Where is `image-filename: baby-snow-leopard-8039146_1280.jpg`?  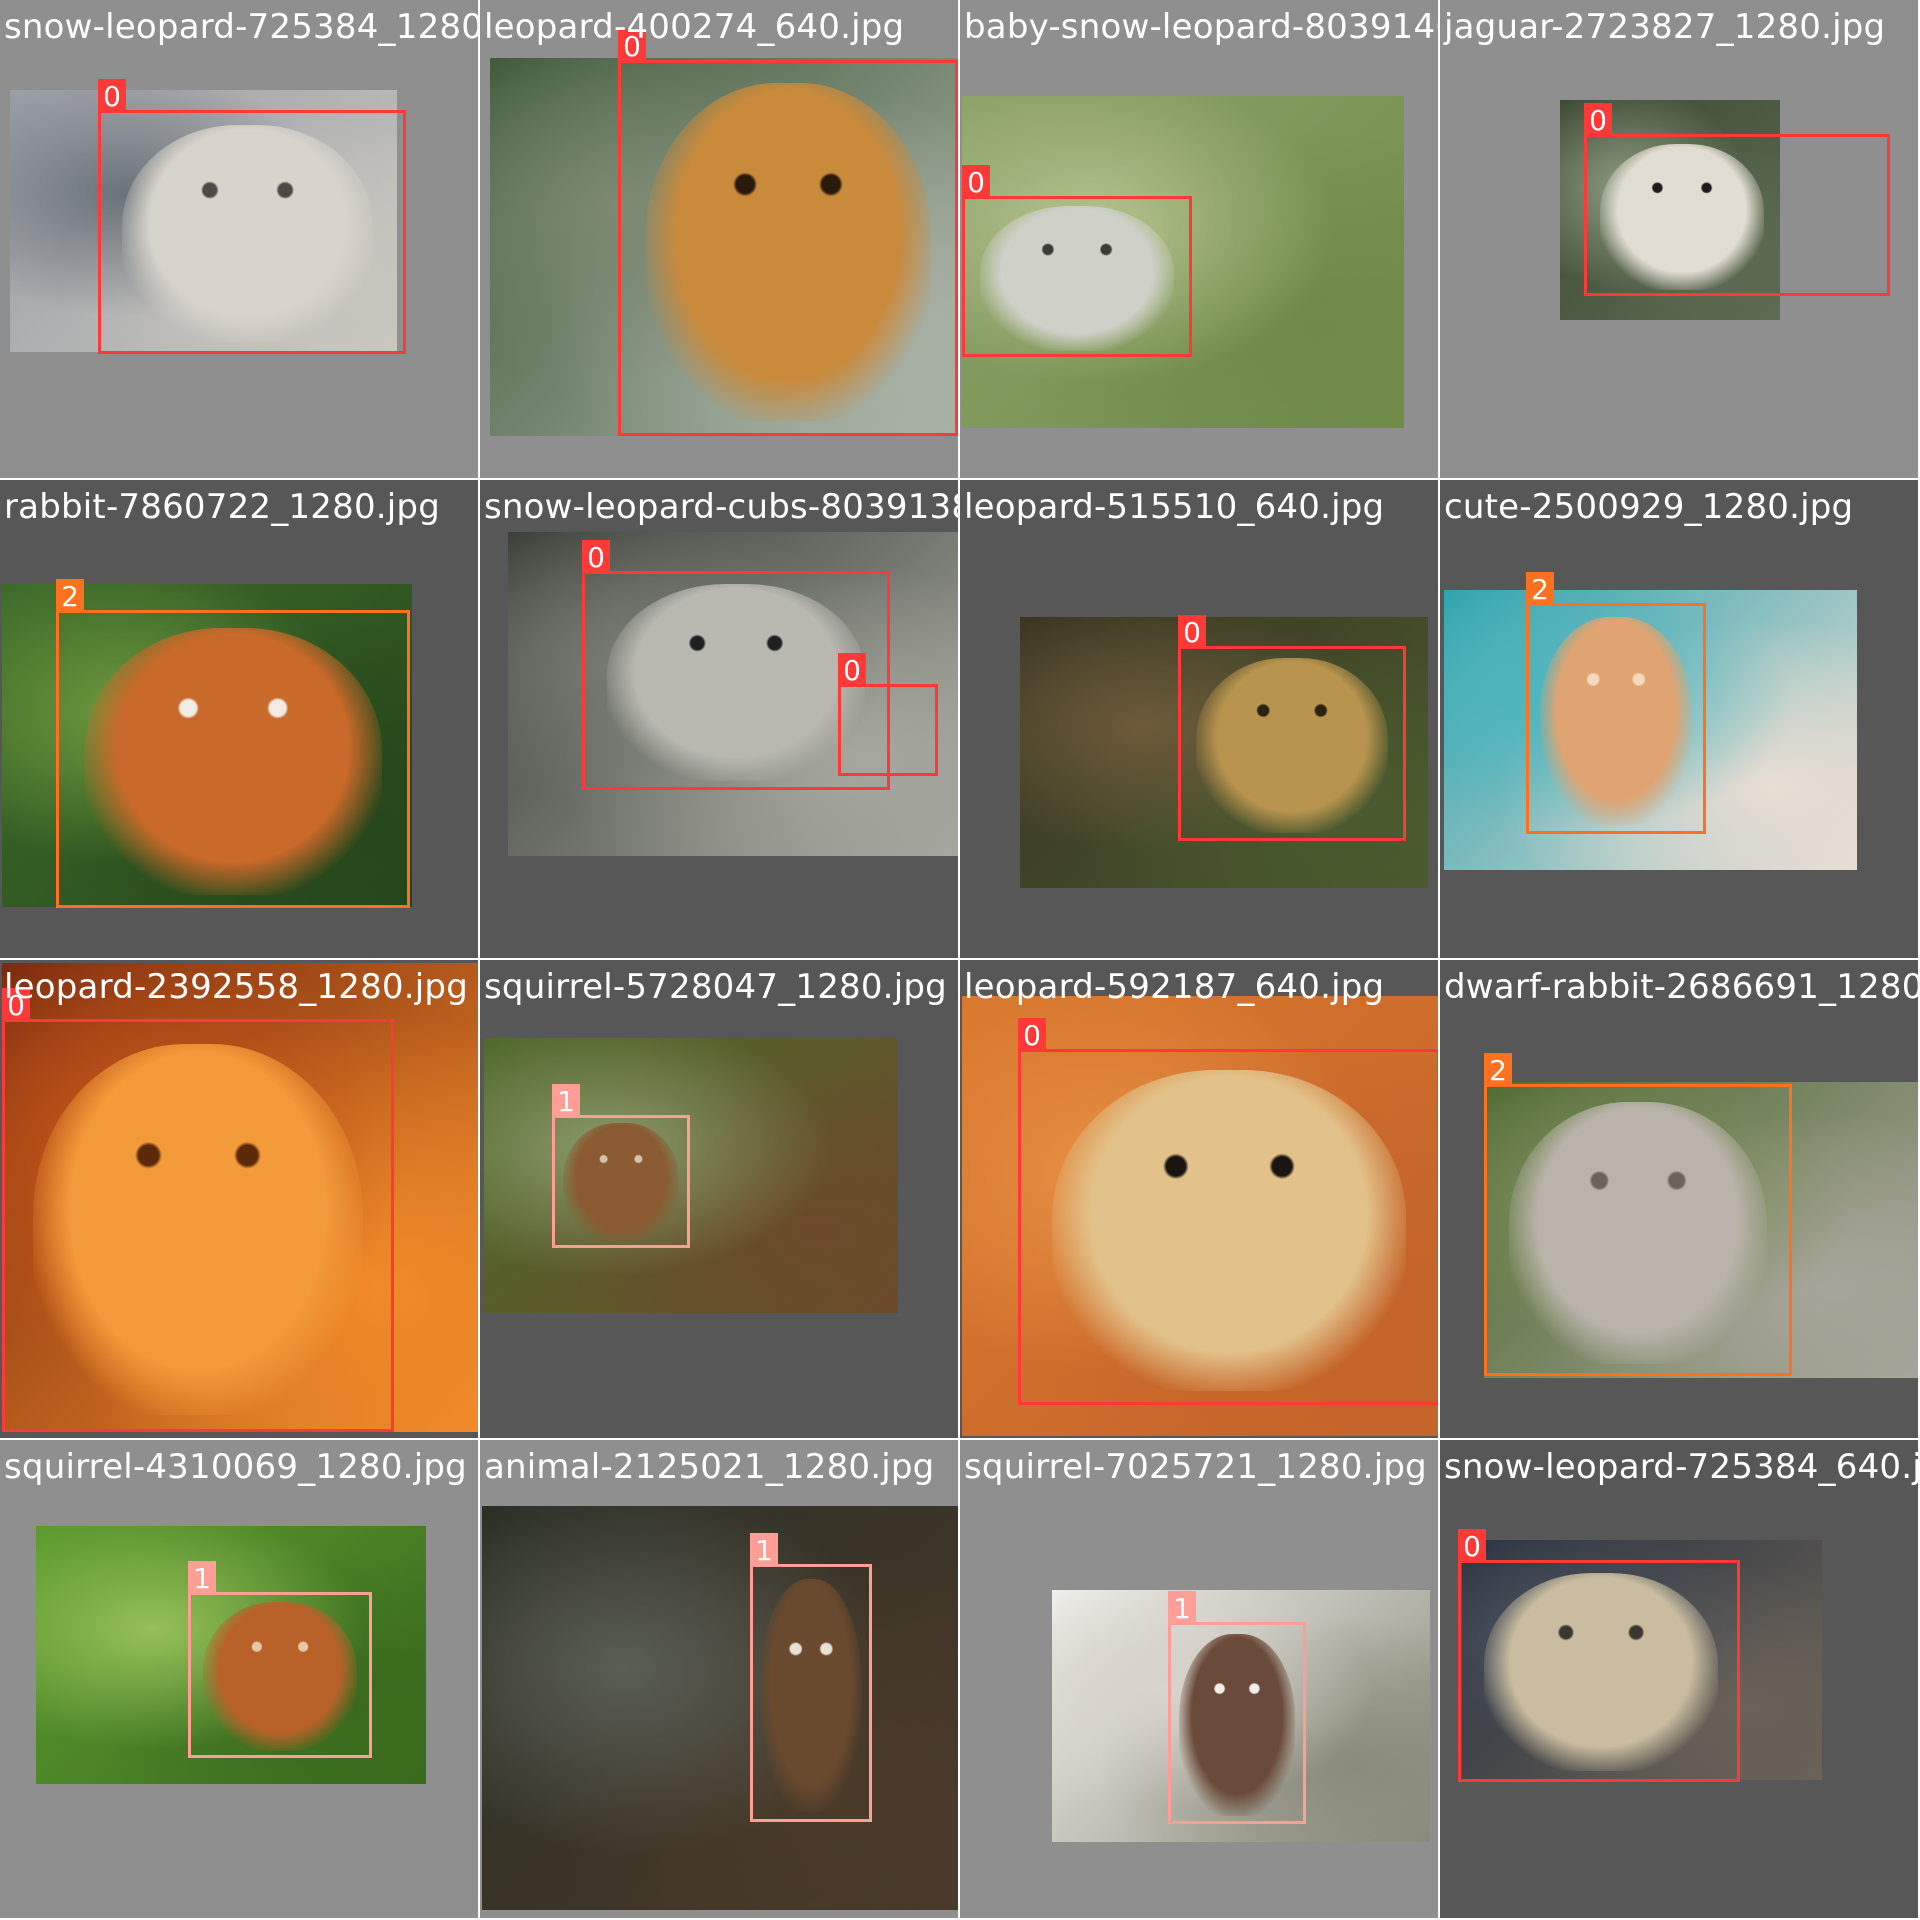
image-filename: baby-snow-leopard-8039146_1280.jpg is located at coordinates (1201, 27).